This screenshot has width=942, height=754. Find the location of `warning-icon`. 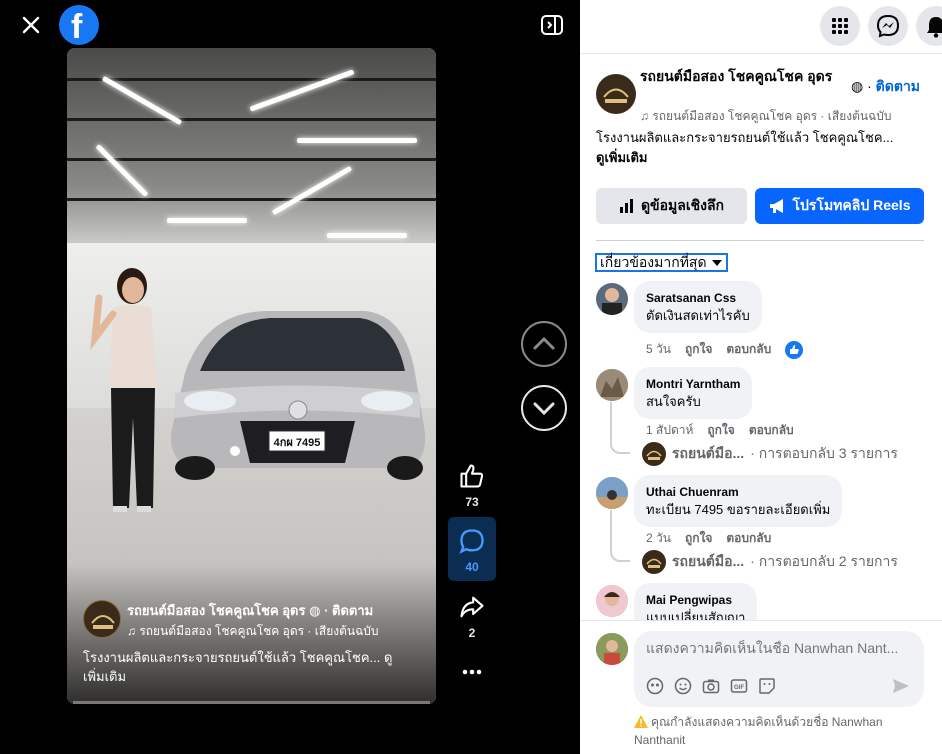

warning-icon is located at coordinates (641, 721).